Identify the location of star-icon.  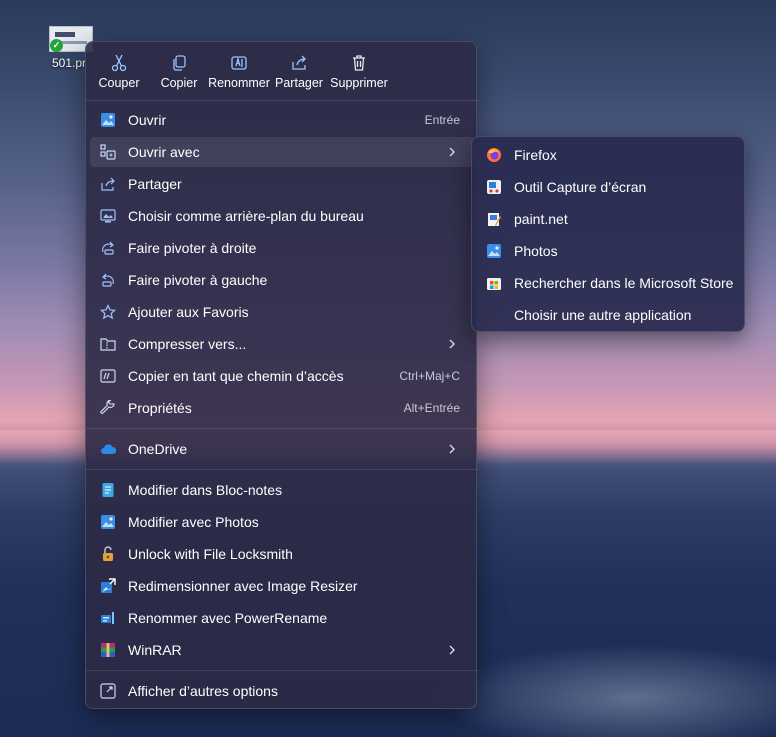
(108, 312).